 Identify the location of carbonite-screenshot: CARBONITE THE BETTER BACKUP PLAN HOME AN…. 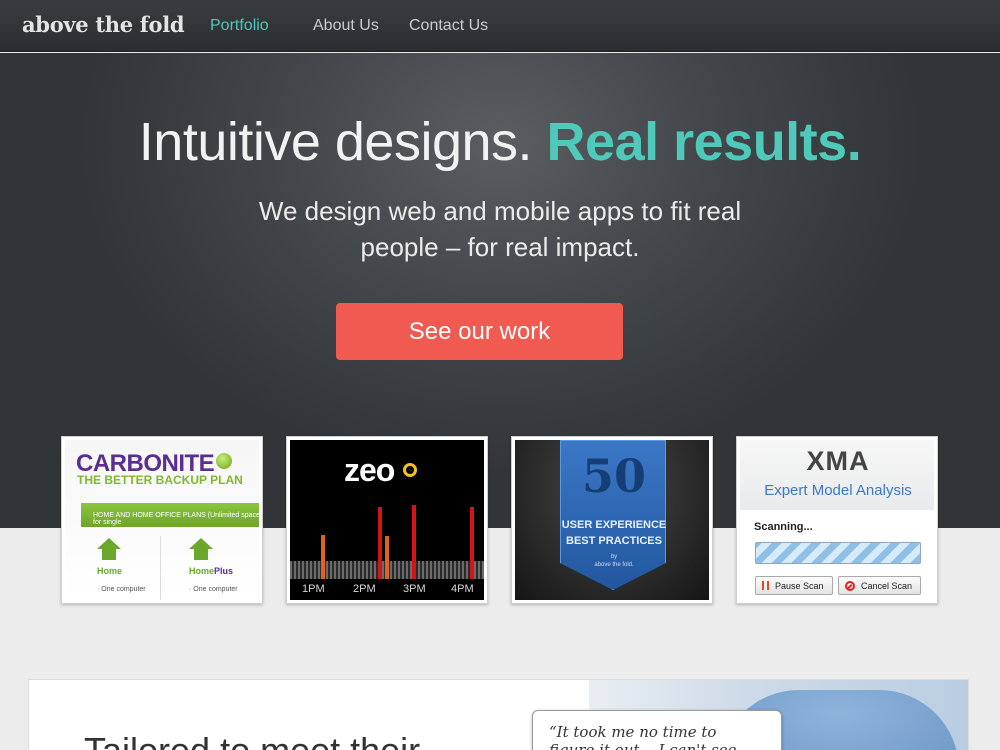
(162, 520).